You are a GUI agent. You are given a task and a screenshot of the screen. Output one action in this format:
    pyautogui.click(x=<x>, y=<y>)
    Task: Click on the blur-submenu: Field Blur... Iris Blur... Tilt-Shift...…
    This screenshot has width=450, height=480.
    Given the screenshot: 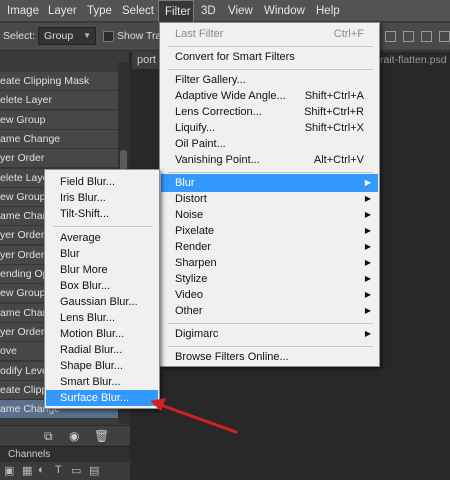 What is the action you would take?
    pyautogui.click(x=102, y=289)
    